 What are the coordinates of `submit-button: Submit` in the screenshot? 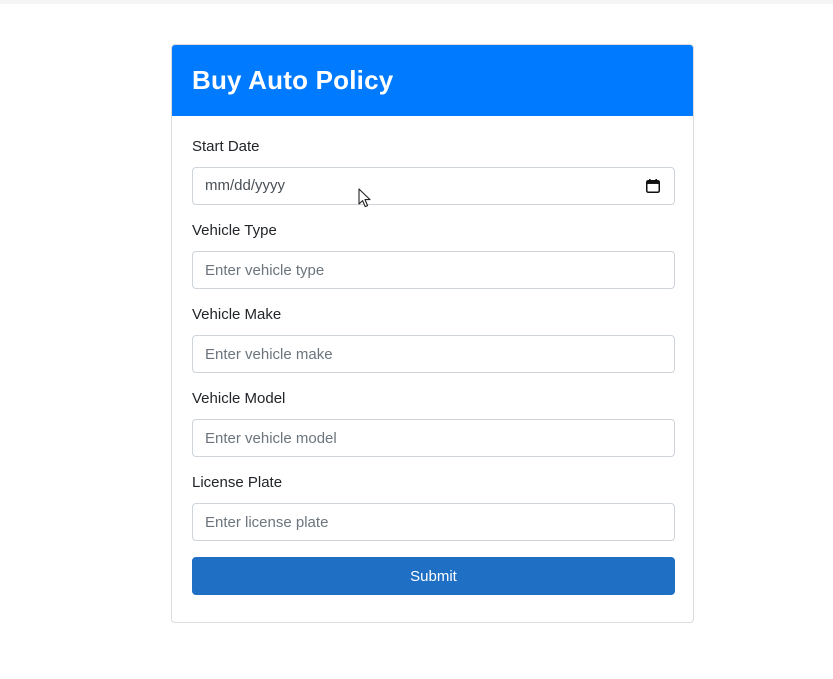 It's located at (433, 576).